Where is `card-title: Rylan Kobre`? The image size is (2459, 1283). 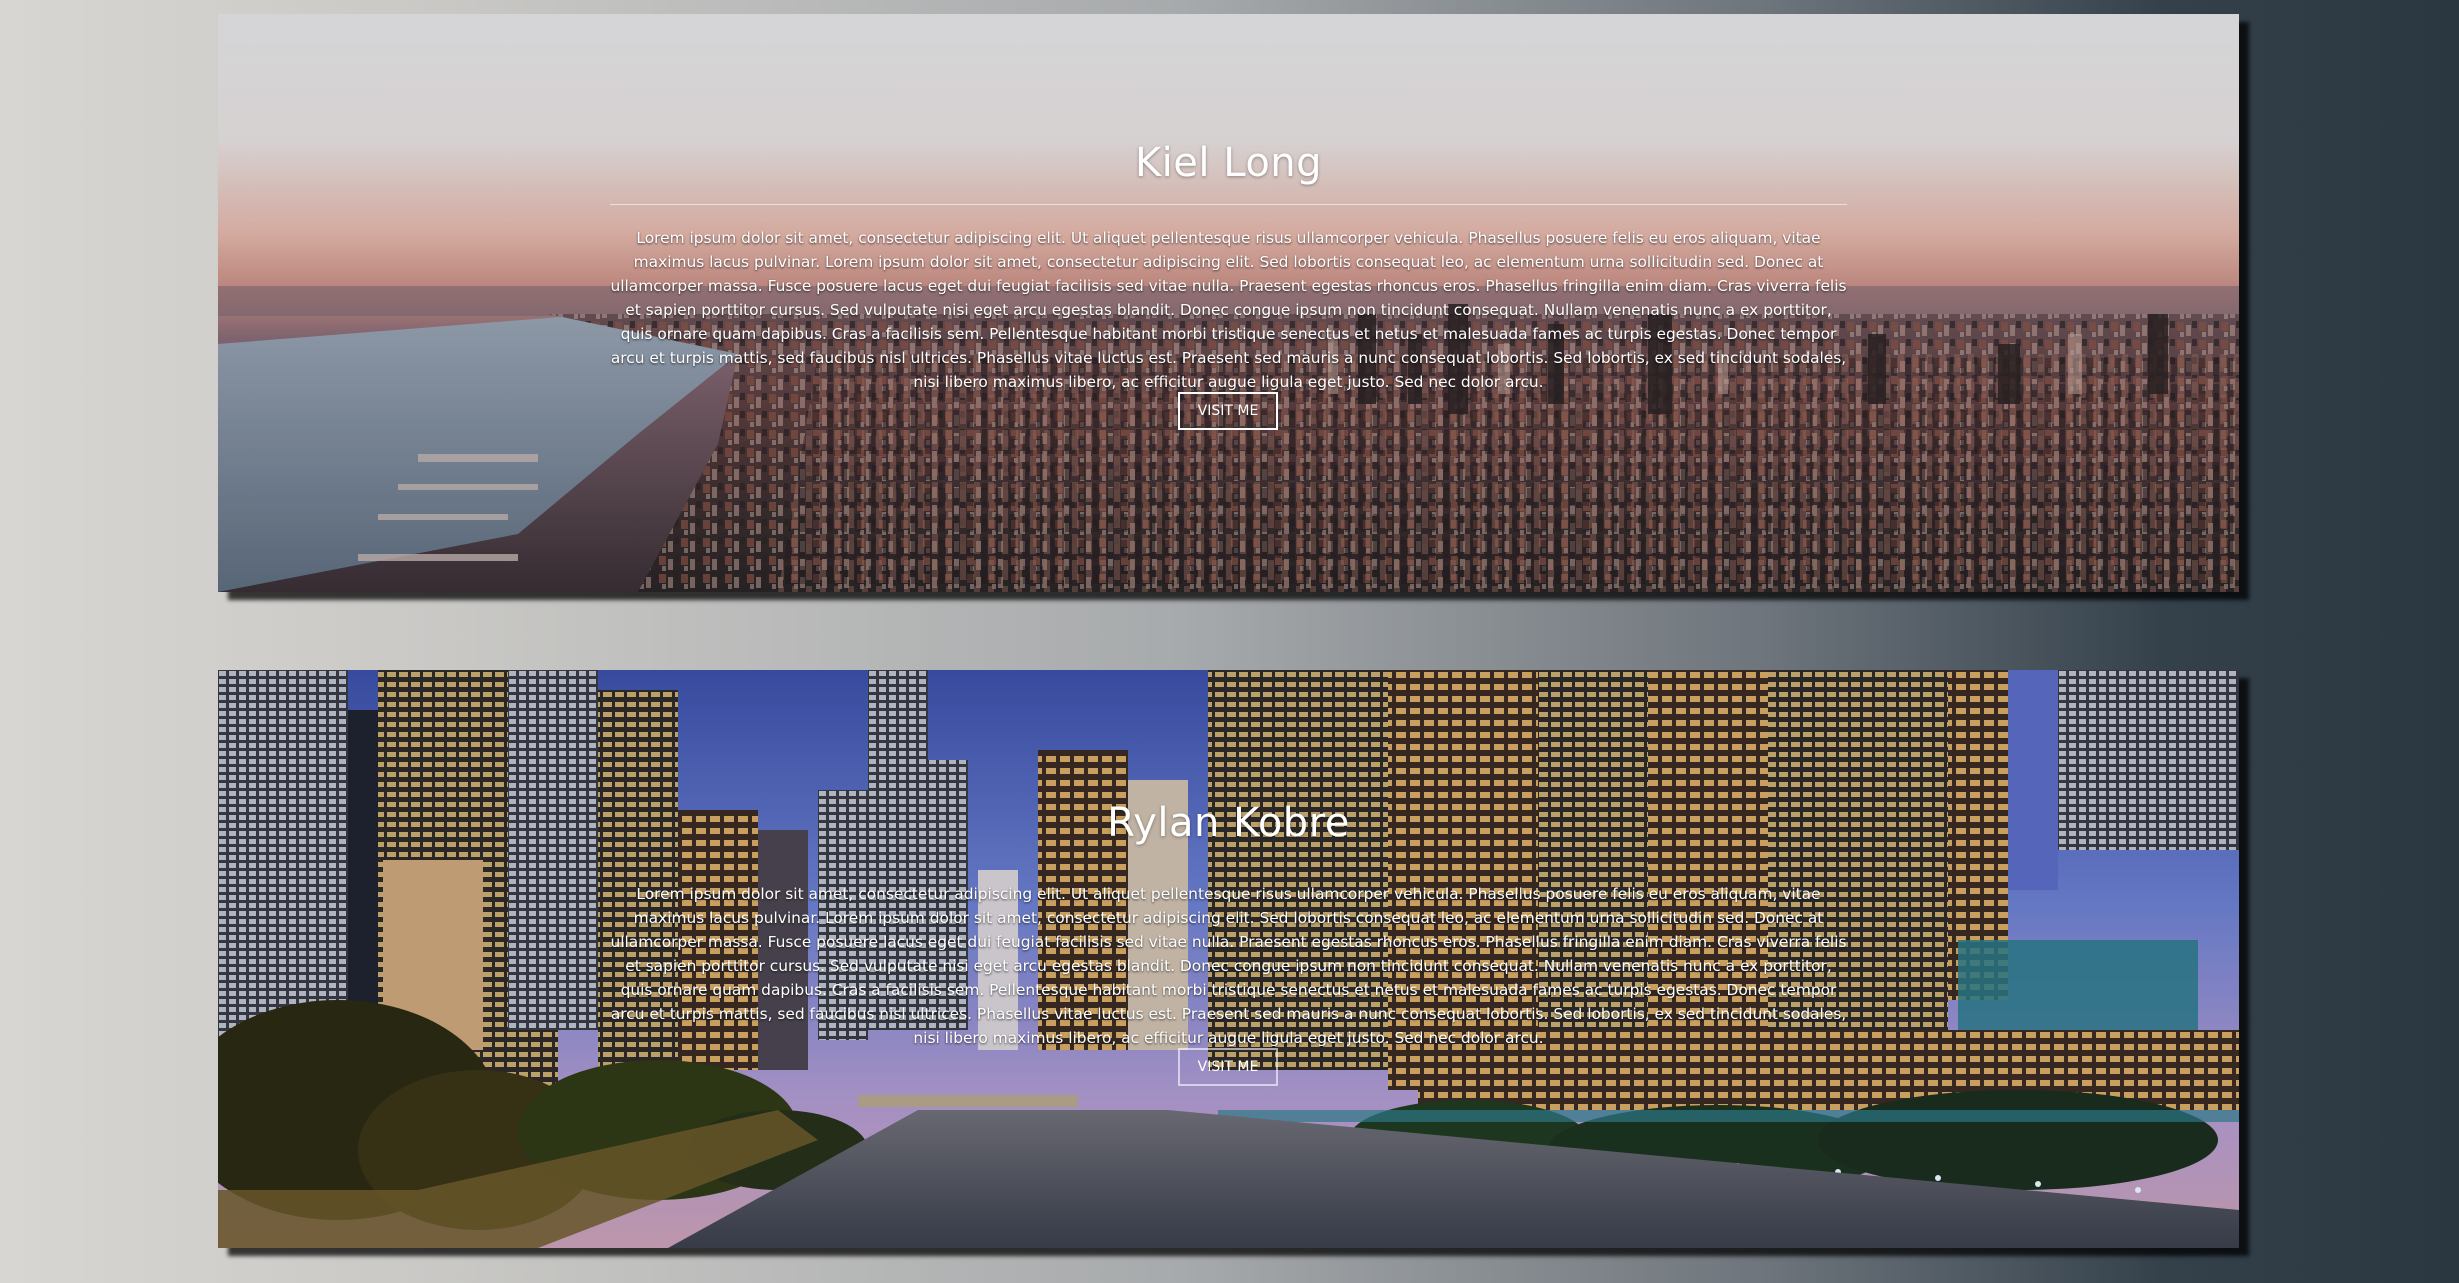 card-title: Rylan Kobre is located at coordinates (1228, 823).